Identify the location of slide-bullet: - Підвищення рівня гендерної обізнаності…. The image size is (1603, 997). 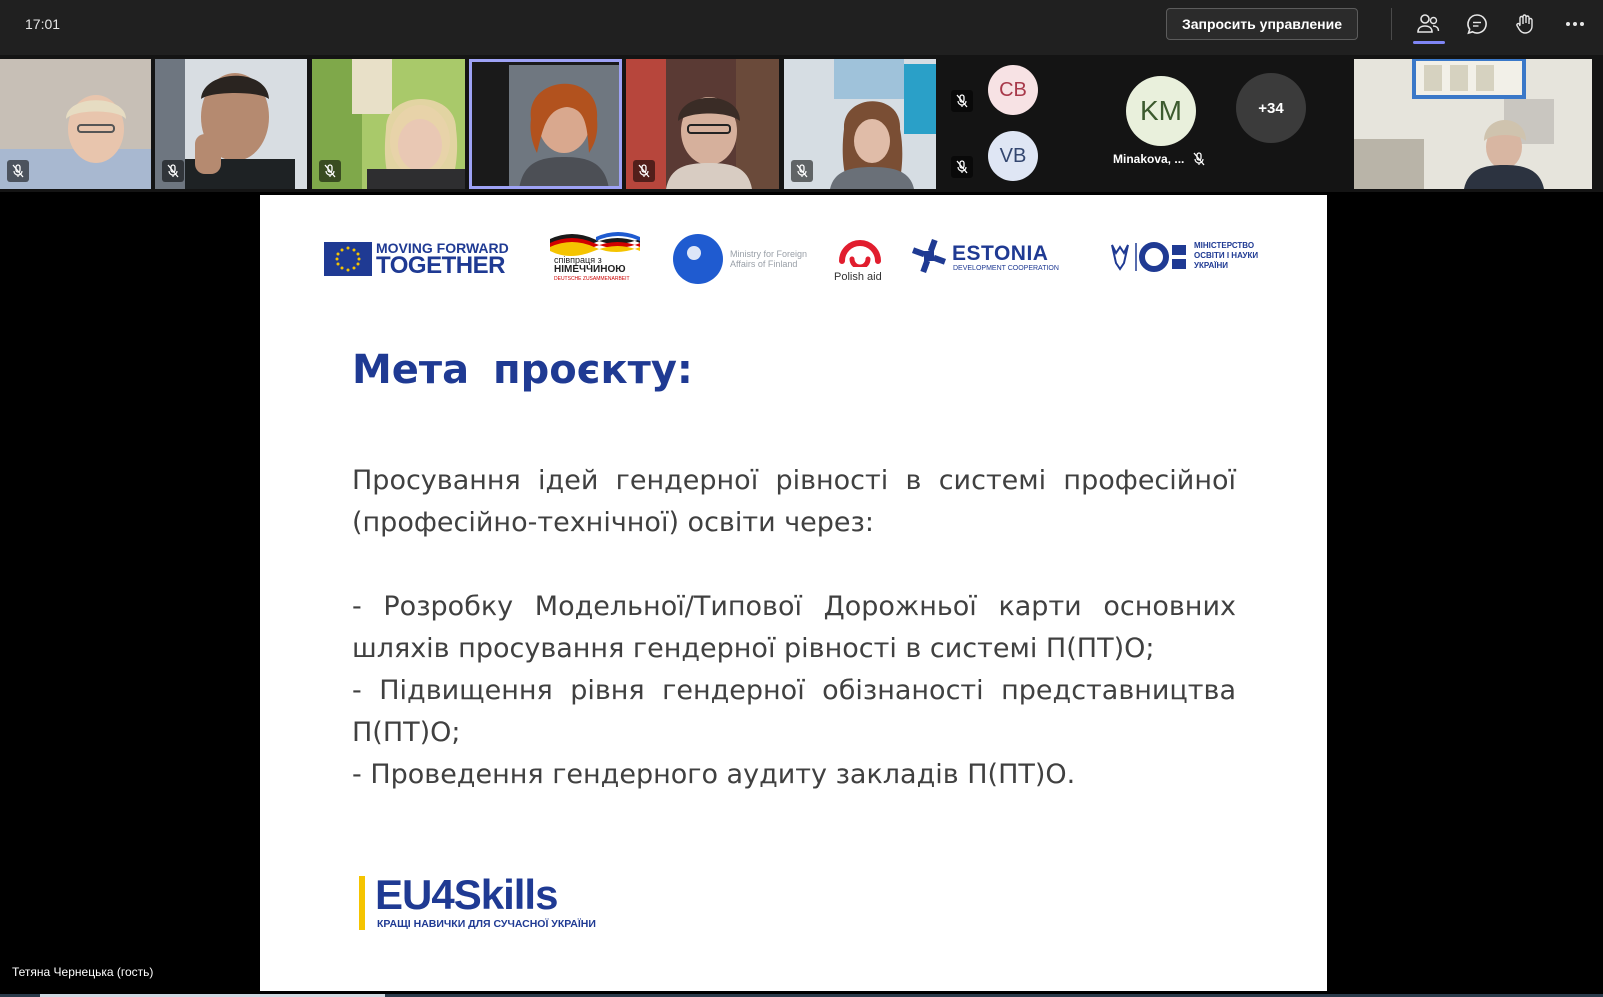
(794, 711).